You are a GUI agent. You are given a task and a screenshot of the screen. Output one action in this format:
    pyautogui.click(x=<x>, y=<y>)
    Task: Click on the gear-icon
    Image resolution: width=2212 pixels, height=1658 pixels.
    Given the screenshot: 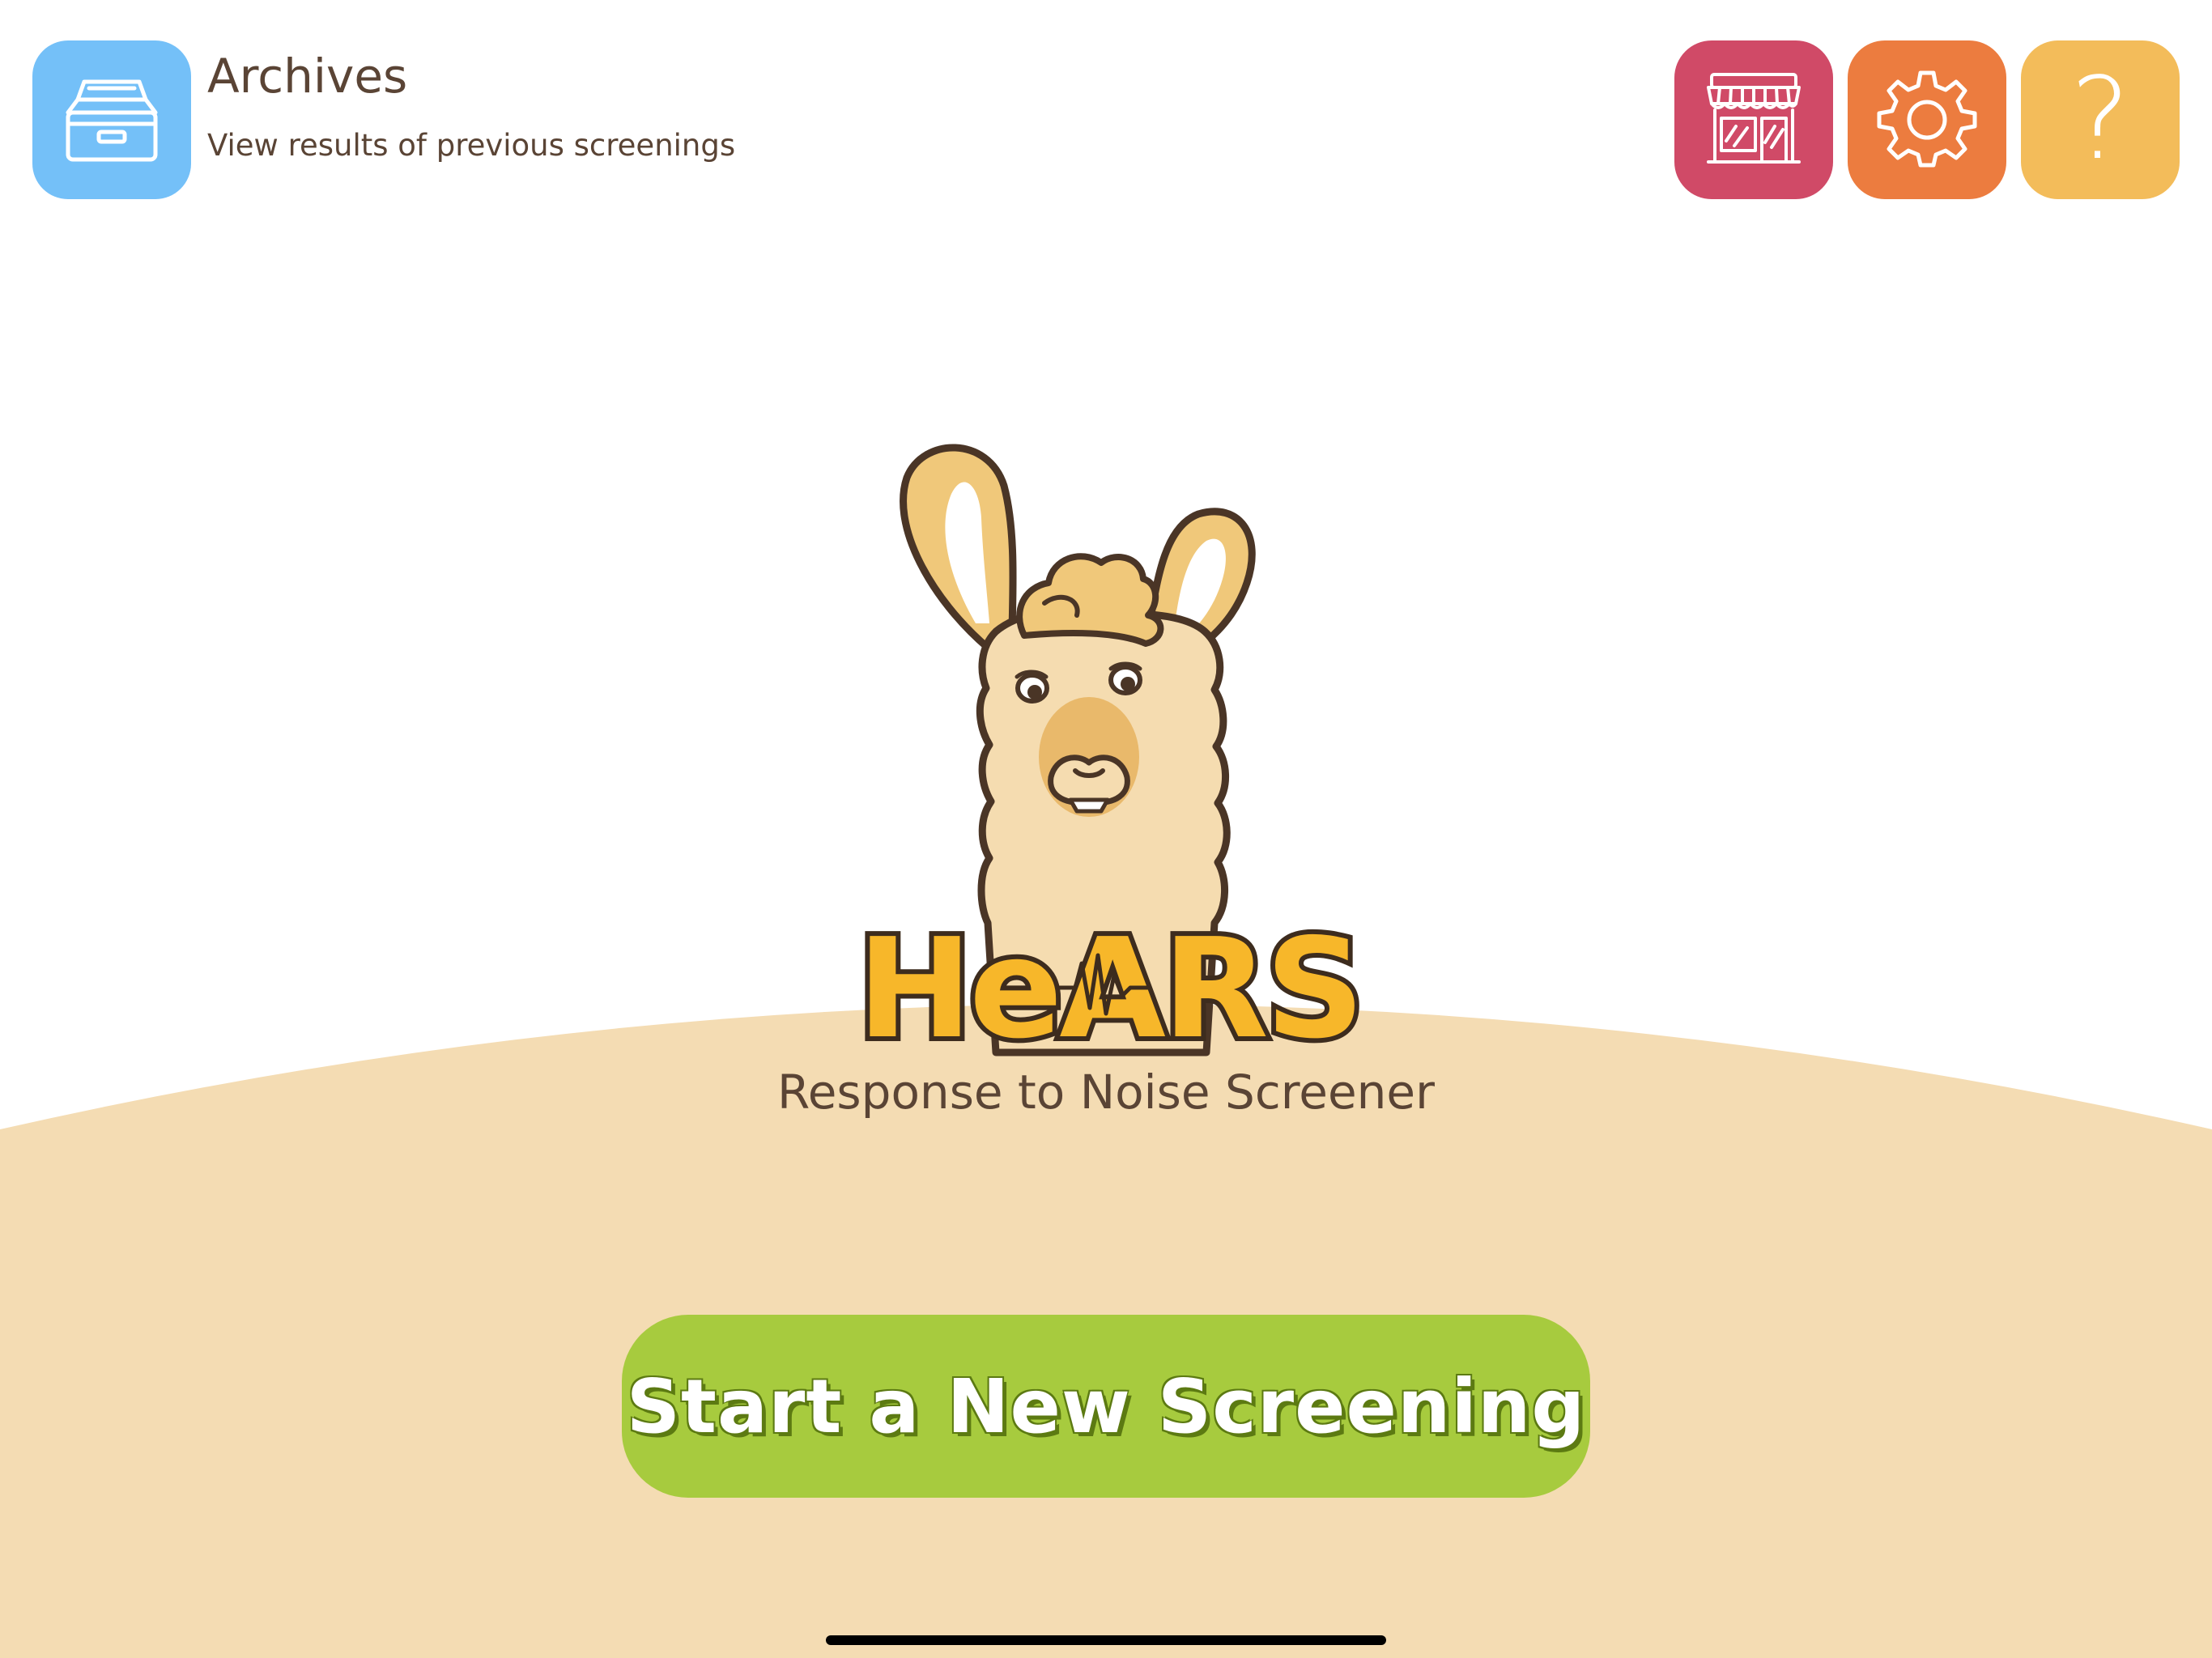 What is the action you would take?
    pyautogui.click(x=1927, y=119)
    